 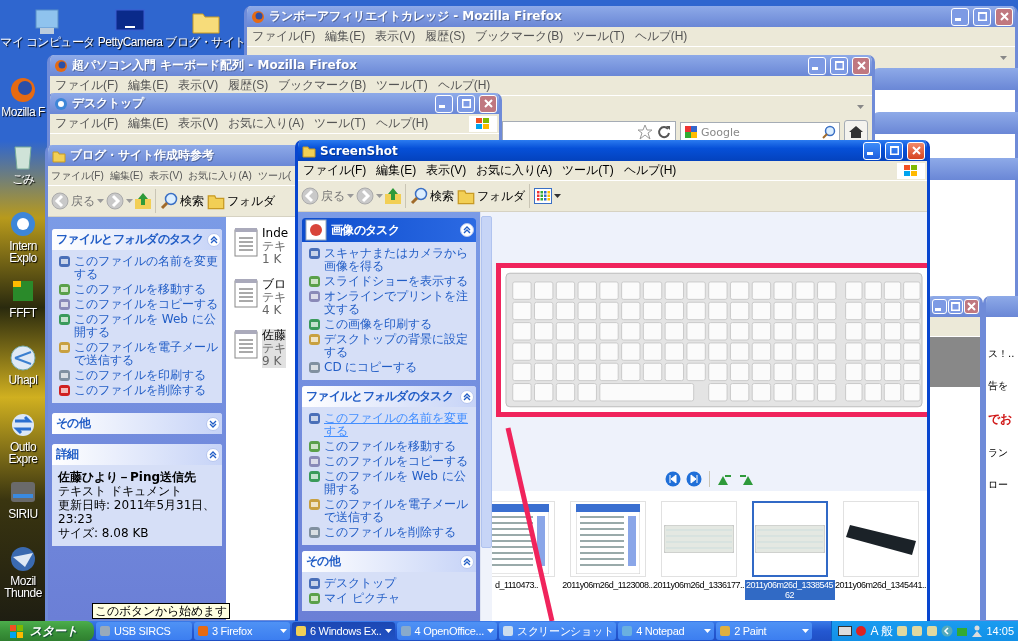 What do you see at coordinates (516, 585) in the screenshot?
I see `file-name: d_1110473..` at bounding box center [516, 585].